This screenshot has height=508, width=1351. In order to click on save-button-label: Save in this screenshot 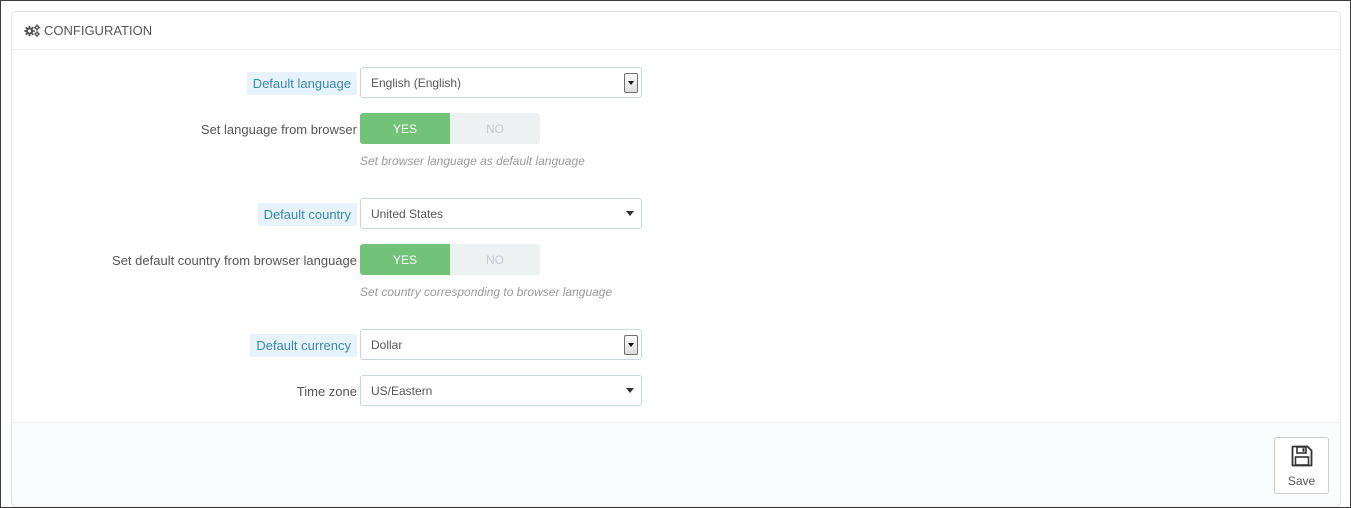, I will do `click(1301, 481)`.